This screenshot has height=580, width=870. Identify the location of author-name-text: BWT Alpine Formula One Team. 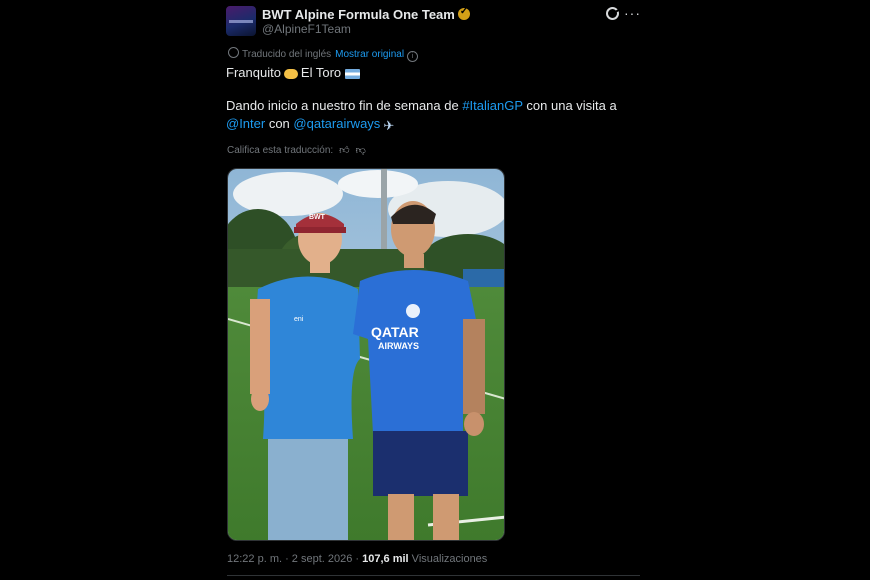
(358, 14).